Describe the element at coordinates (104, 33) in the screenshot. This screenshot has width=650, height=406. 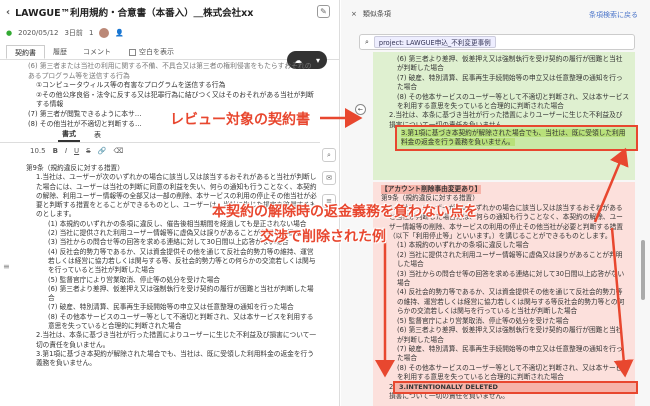
I see `avatar` at that location.